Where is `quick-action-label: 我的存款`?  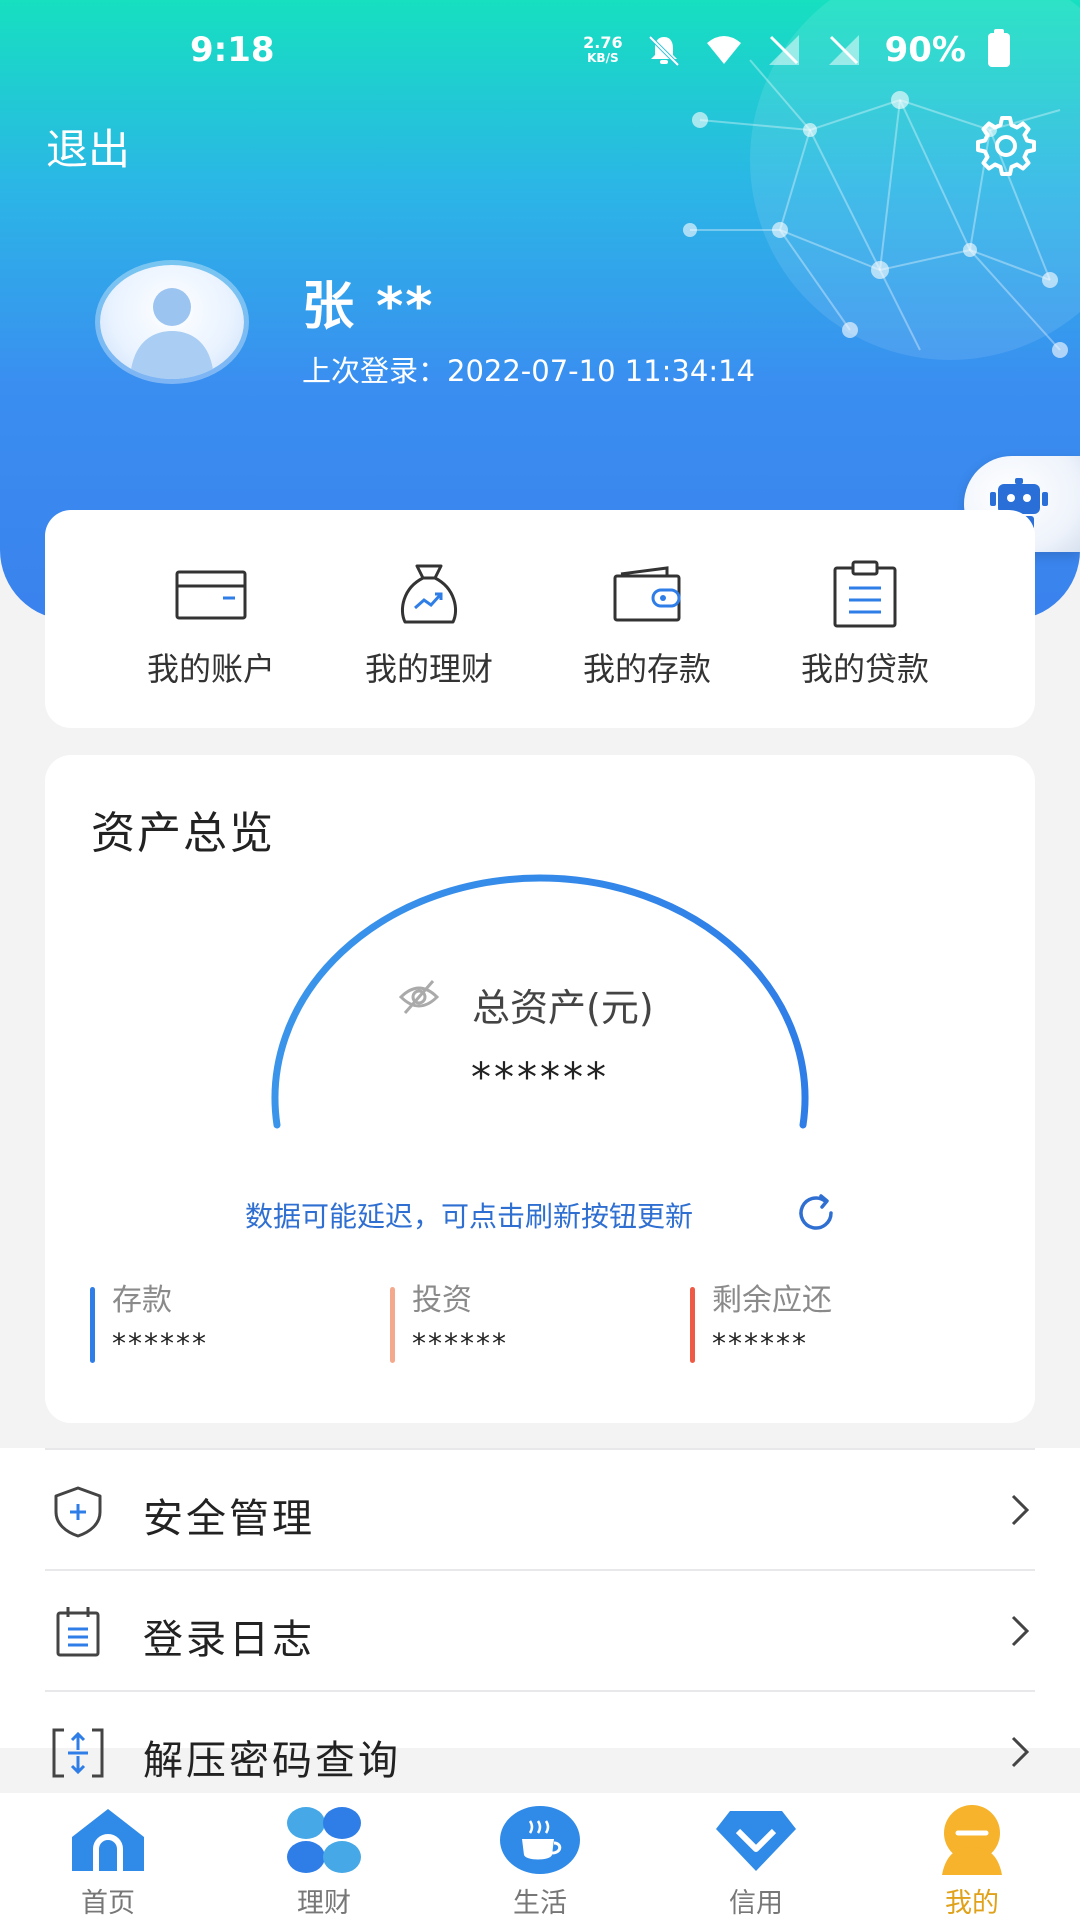
quick-action-label: 我的存款 is located at coordinates (646, 669).